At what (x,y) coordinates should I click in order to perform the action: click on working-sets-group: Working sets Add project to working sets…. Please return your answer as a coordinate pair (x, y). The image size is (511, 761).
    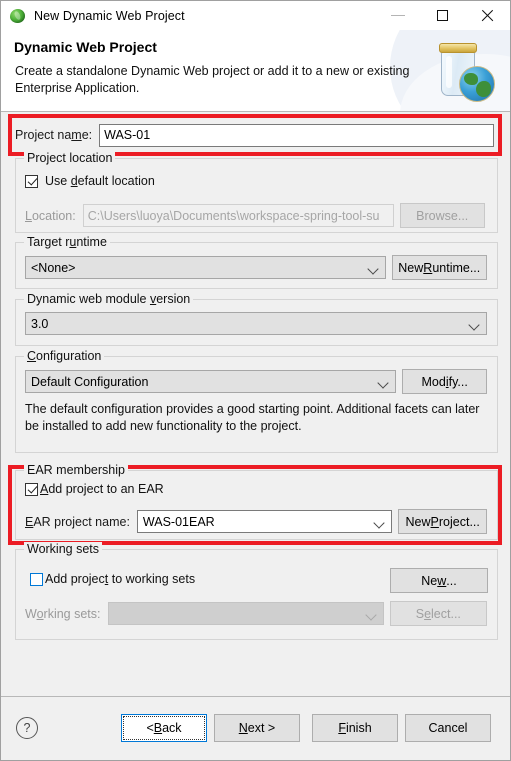
    Looking at the image, I should click on (256, 591).